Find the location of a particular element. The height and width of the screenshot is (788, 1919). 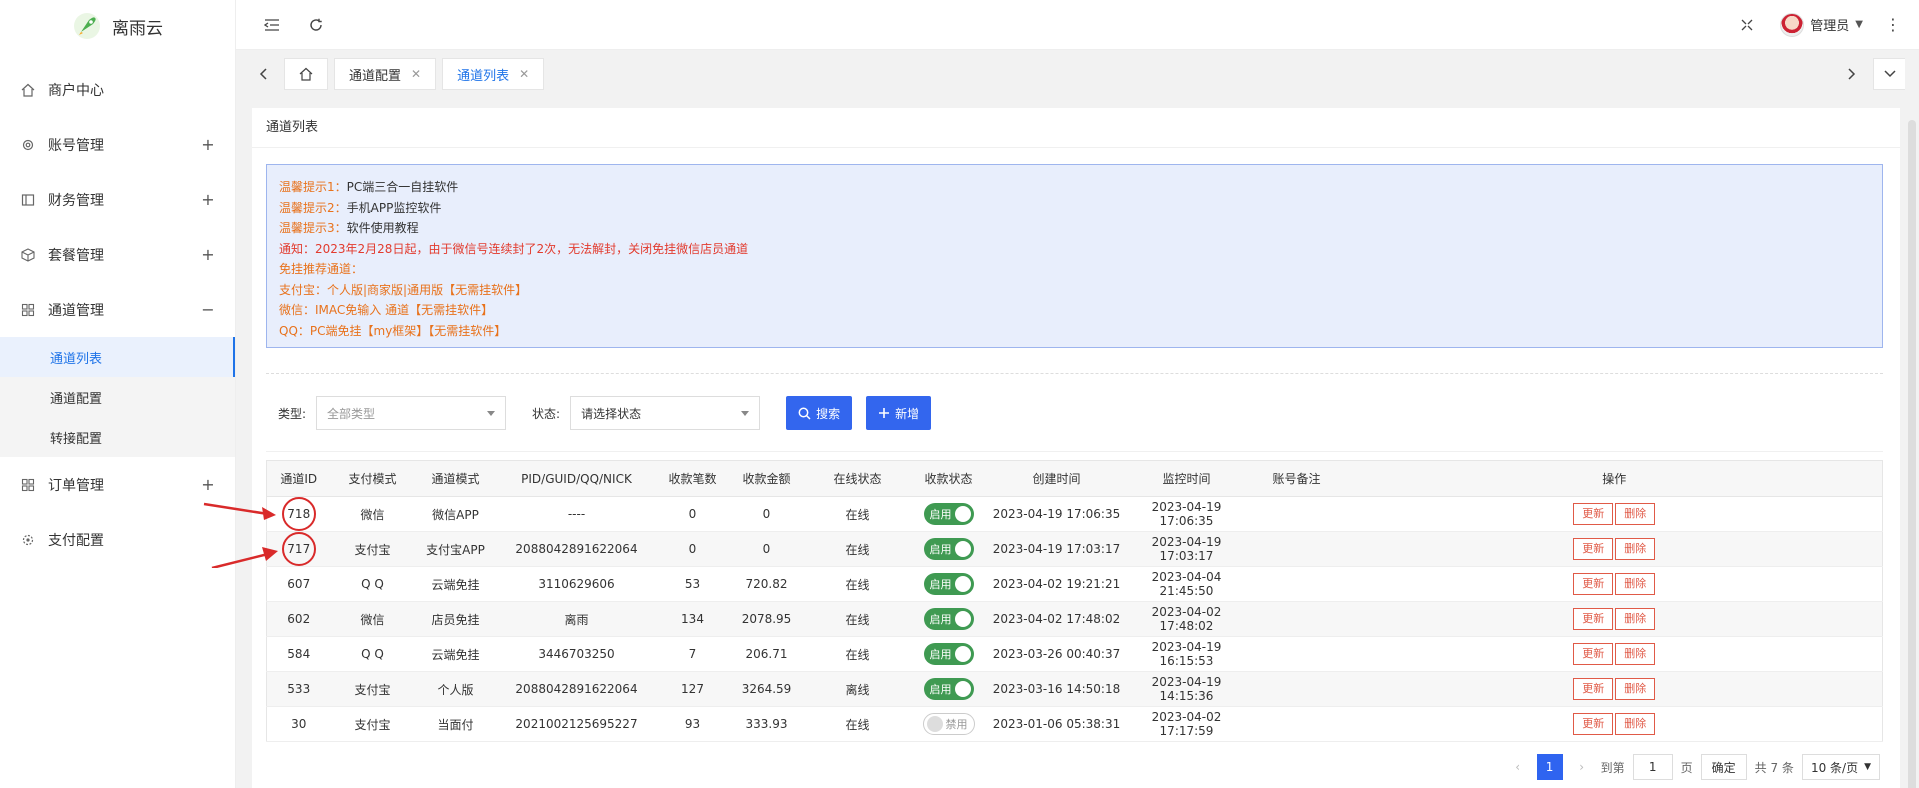

chevron-left-icon is located at coordinates (263, 74).